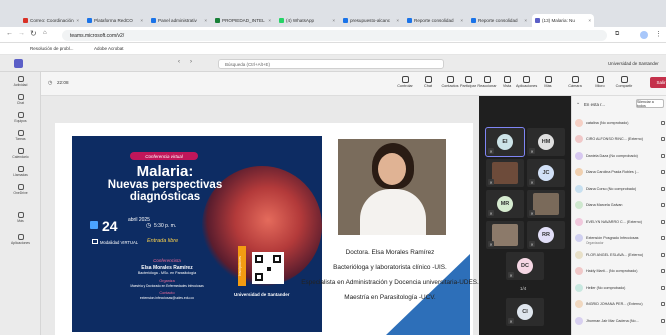  I want to click on tab-favicon-icon, so click(281, 20).